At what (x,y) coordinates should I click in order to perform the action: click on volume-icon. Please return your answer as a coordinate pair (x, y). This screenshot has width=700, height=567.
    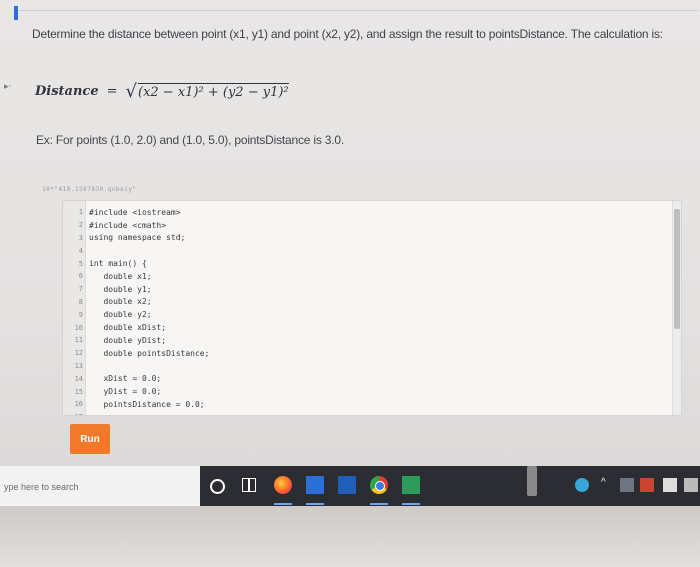
    Looking at the image, I should click on (647, 485).